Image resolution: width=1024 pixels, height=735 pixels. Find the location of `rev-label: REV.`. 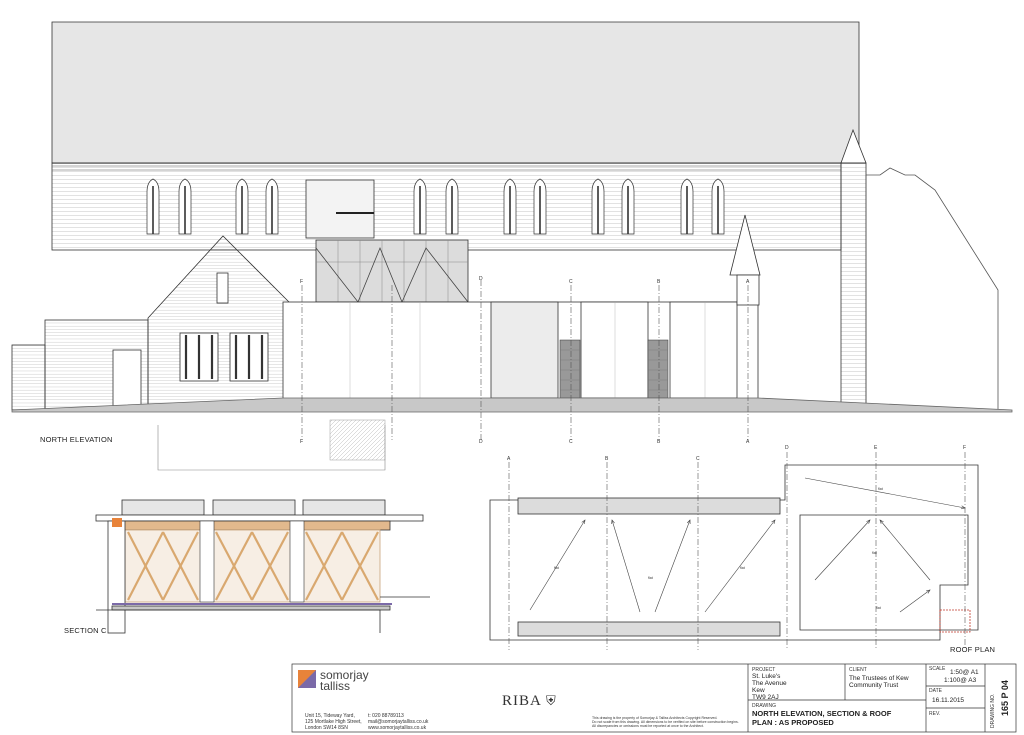

rev-label: REV. is located at coordinates (935, 714).